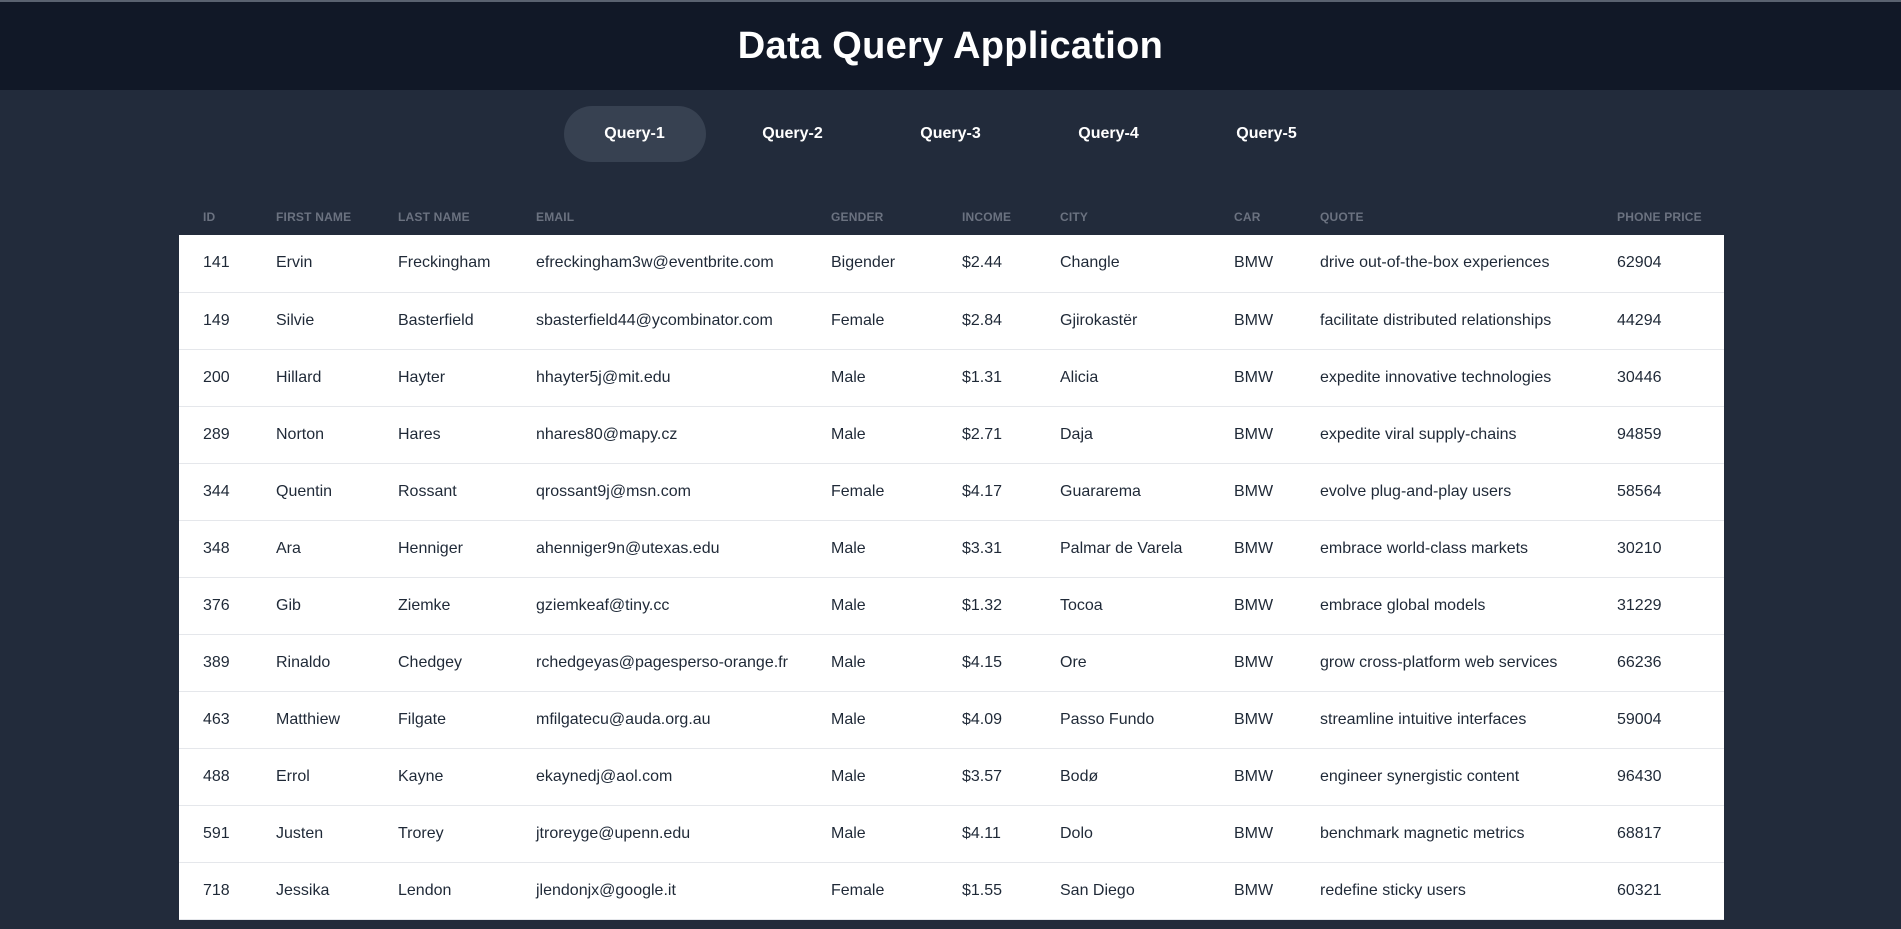 This screenshot has width=1901, height=929. I want to click on email-cell: hhayter5j@mit.edu, so click(603, 377).